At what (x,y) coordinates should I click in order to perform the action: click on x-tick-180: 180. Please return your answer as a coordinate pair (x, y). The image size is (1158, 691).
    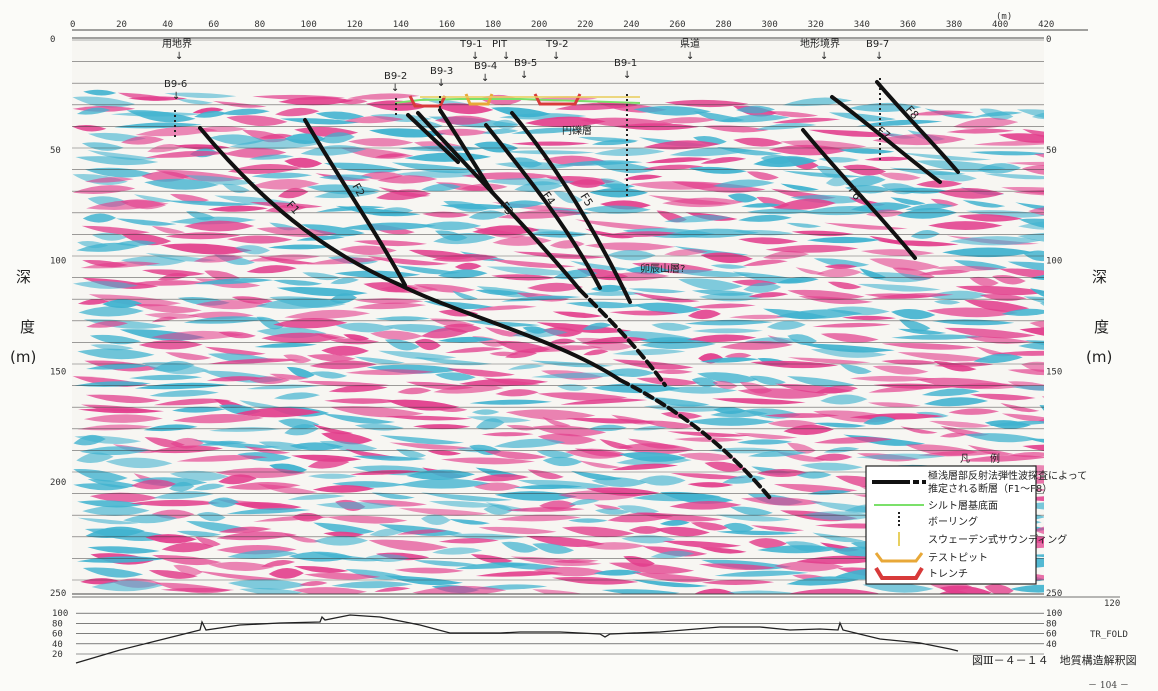
    Looking at the image, I should click on (493, 25).